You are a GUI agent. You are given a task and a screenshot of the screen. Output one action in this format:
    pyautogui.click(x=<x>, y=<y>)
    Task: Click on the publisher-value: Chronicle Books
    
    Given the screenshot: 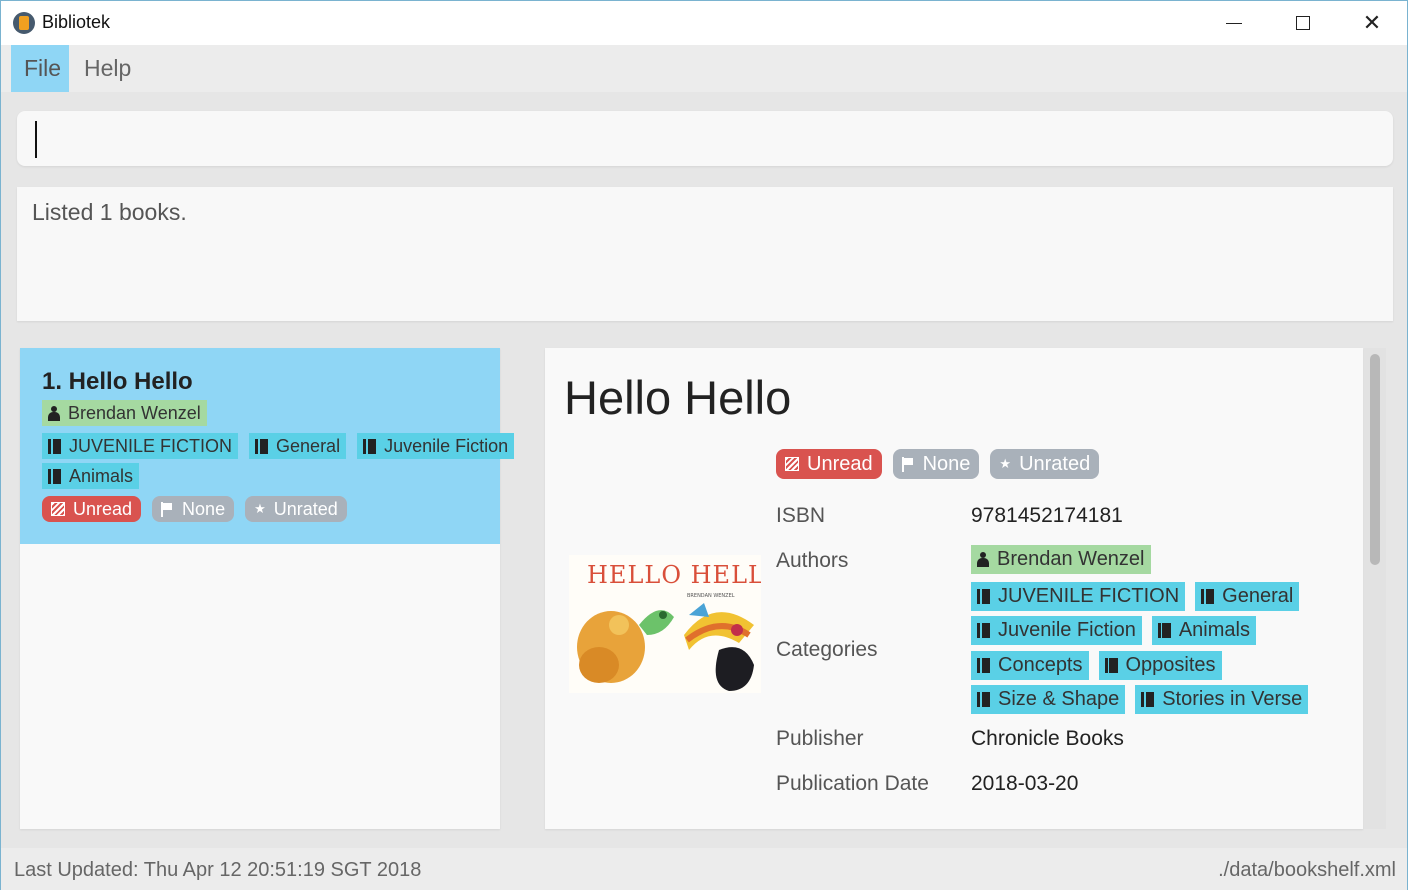 What is the action you would take?
    pyautogui.click(x=1047, y=738)
    